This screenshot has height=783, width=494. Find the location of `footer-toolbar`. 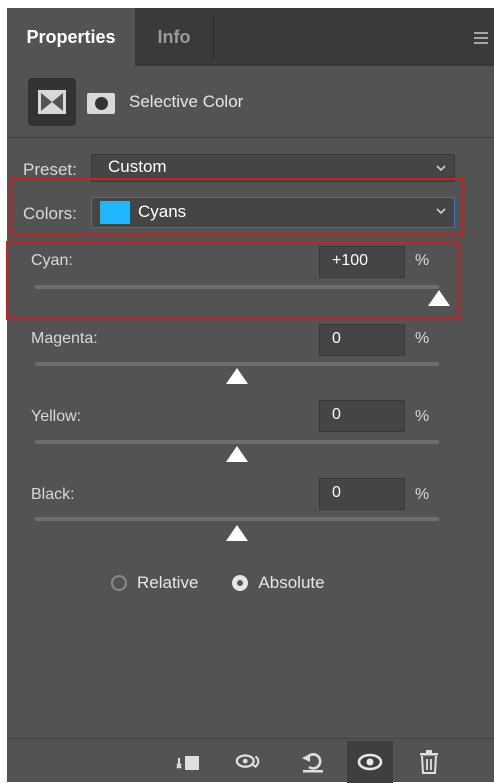

footer-toolbar is located at coordinates (250, 760).